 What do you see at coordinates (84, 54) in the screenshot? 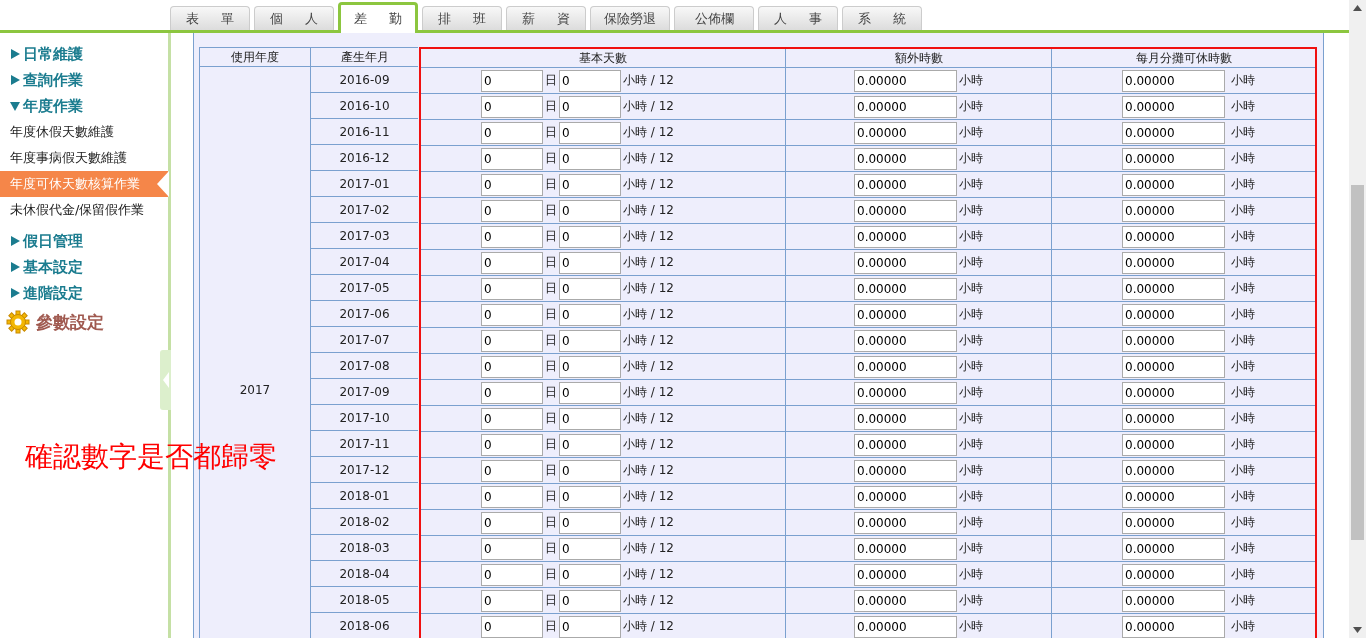
I see `menu-section: 日常維護` at bounding box center [84, 54].